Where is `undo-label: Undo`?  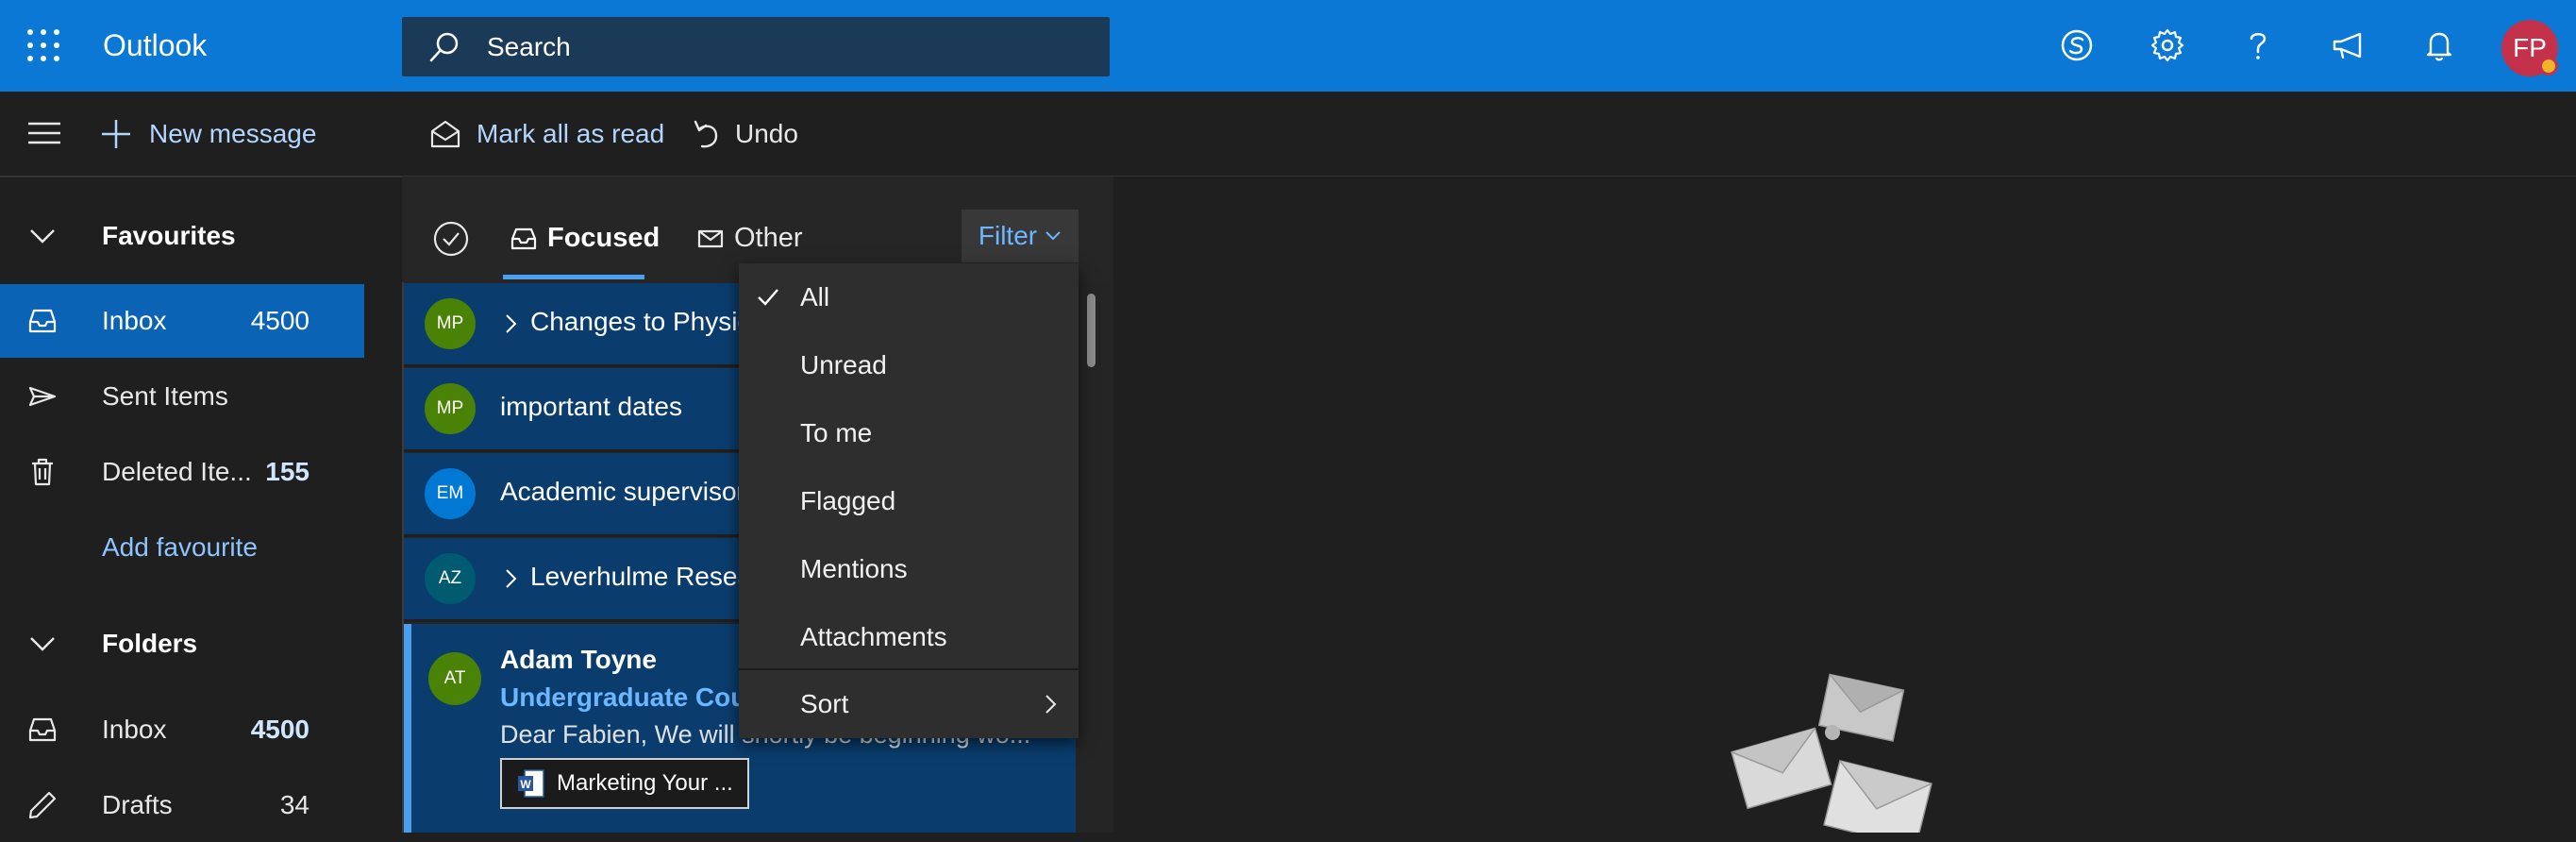
undo-label: Undo is located at coordinates (766, 133).